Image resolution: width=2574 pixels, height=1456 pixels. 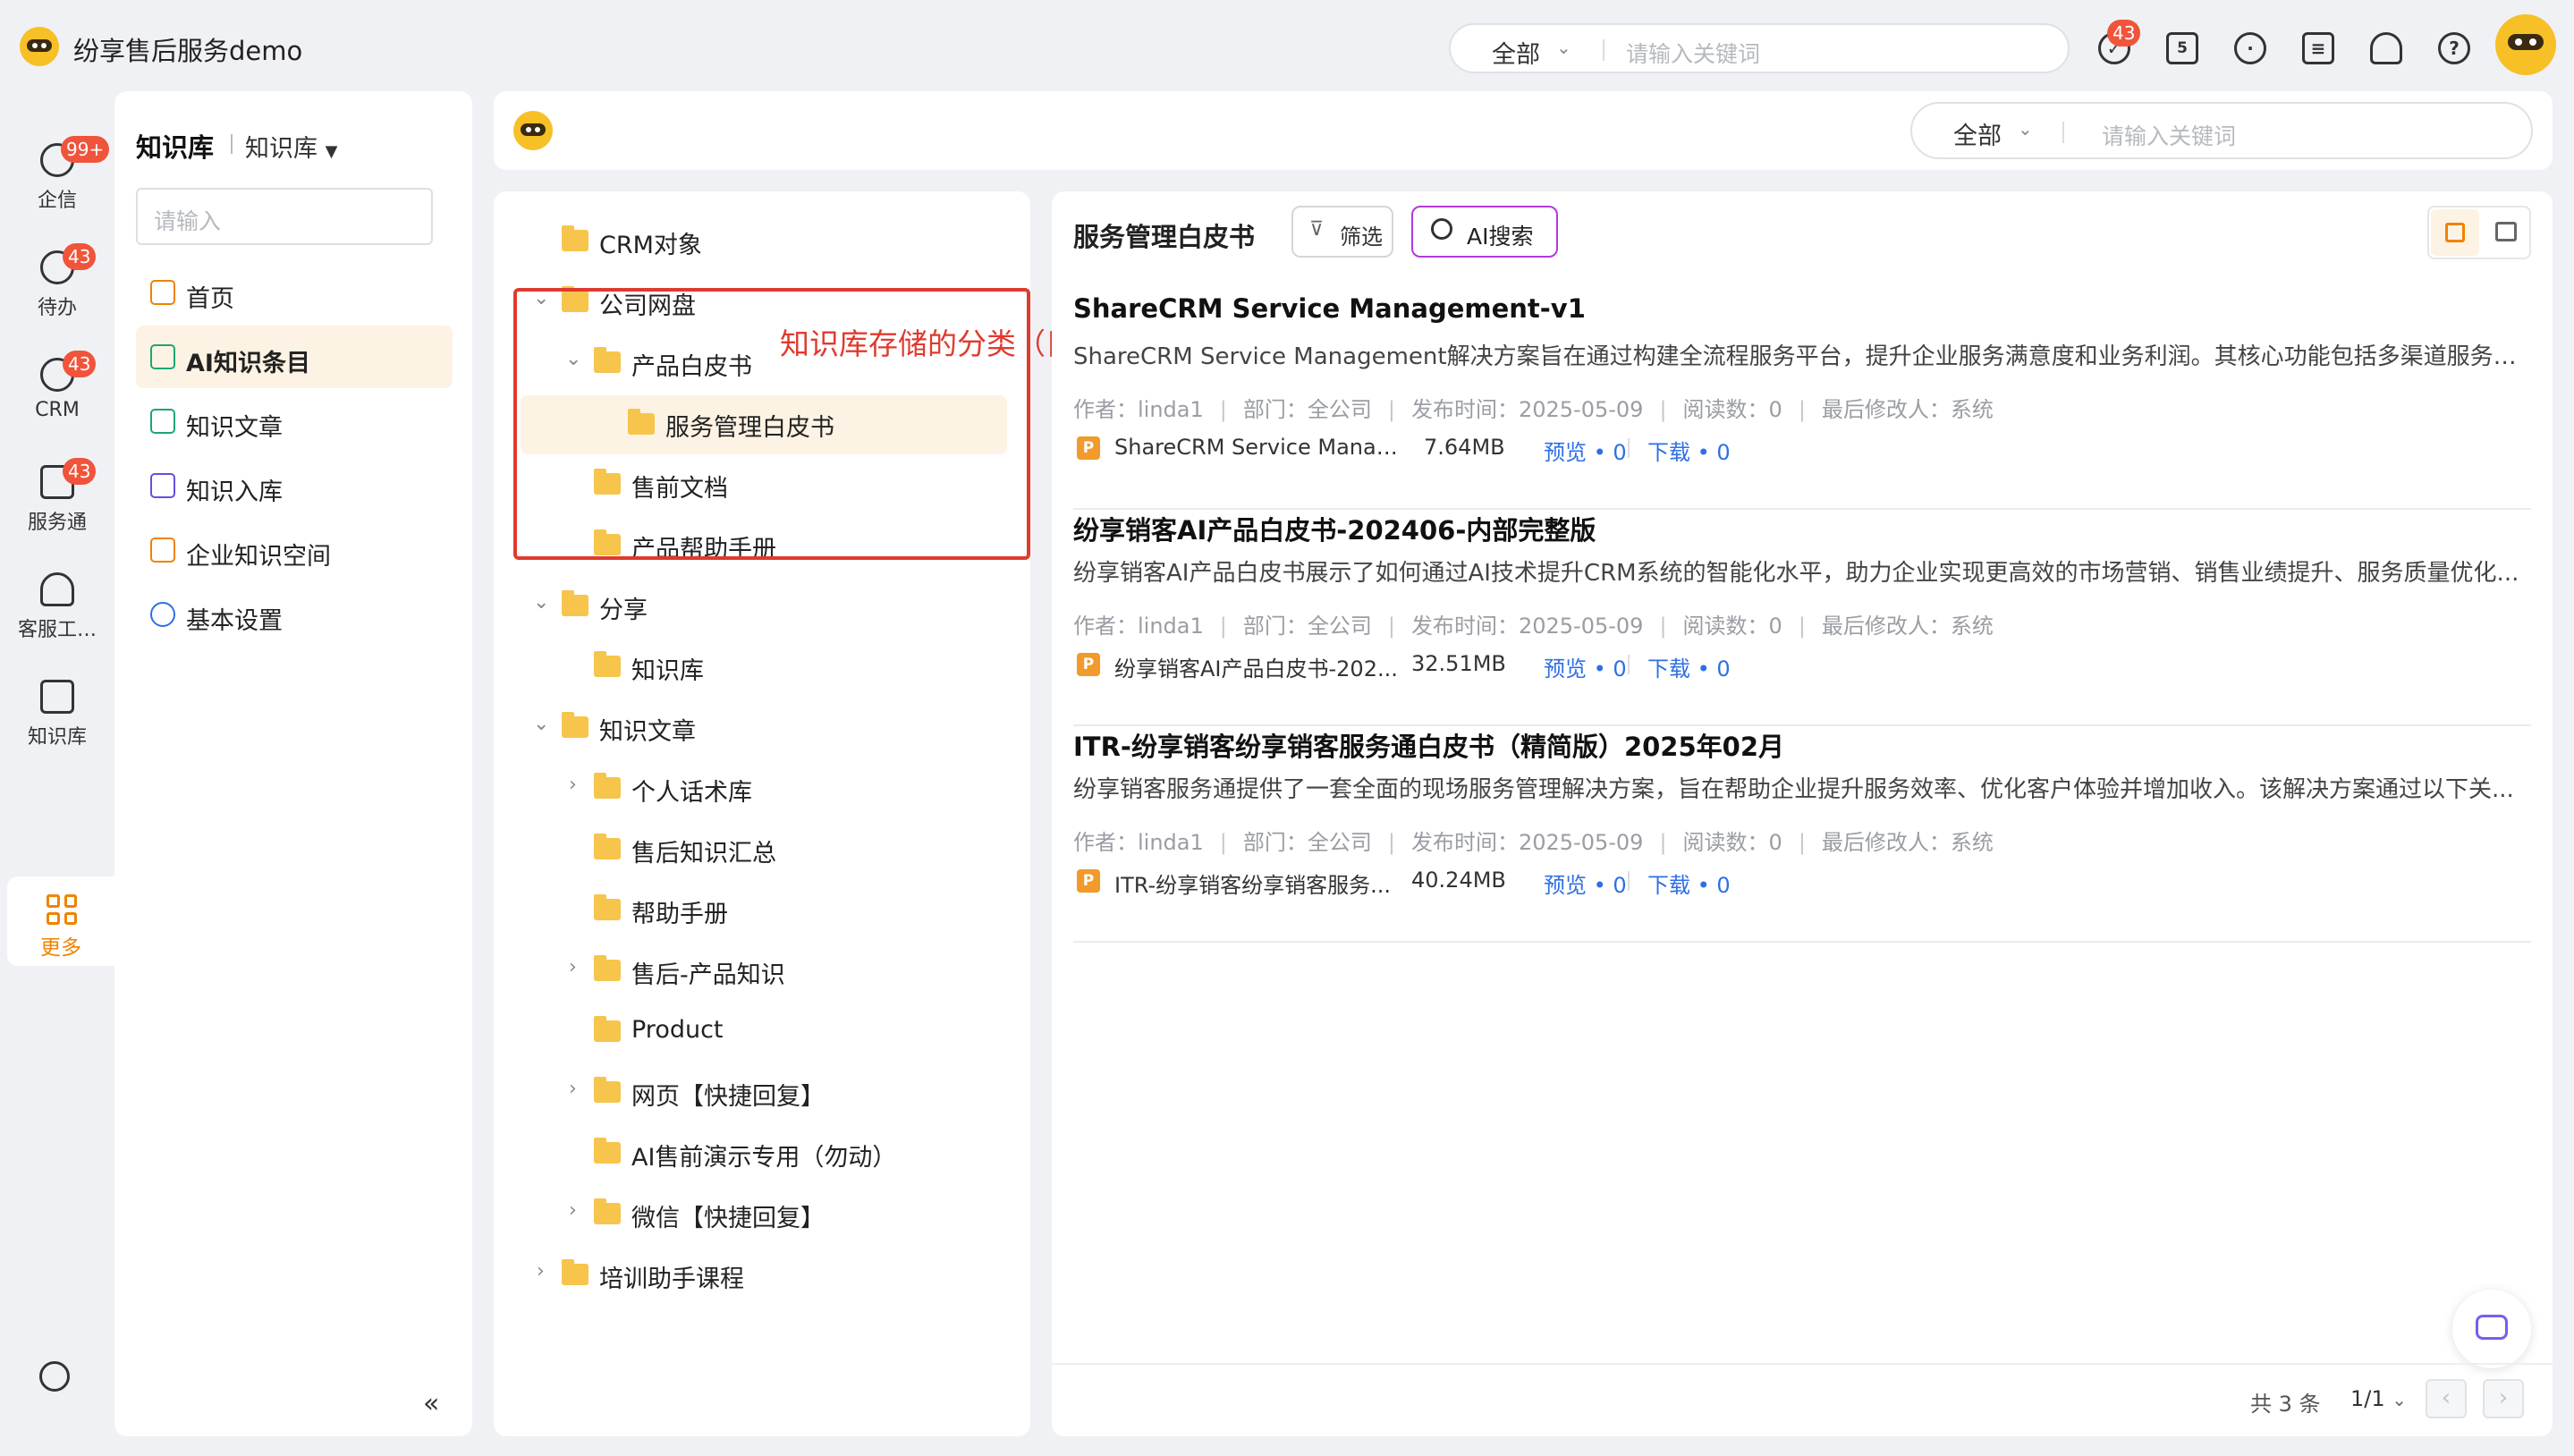 What do you see at coordinates (294, 421) in the screenshot?
I see `nav-item-articles: 知识文章` at bounding box center [294, 421].